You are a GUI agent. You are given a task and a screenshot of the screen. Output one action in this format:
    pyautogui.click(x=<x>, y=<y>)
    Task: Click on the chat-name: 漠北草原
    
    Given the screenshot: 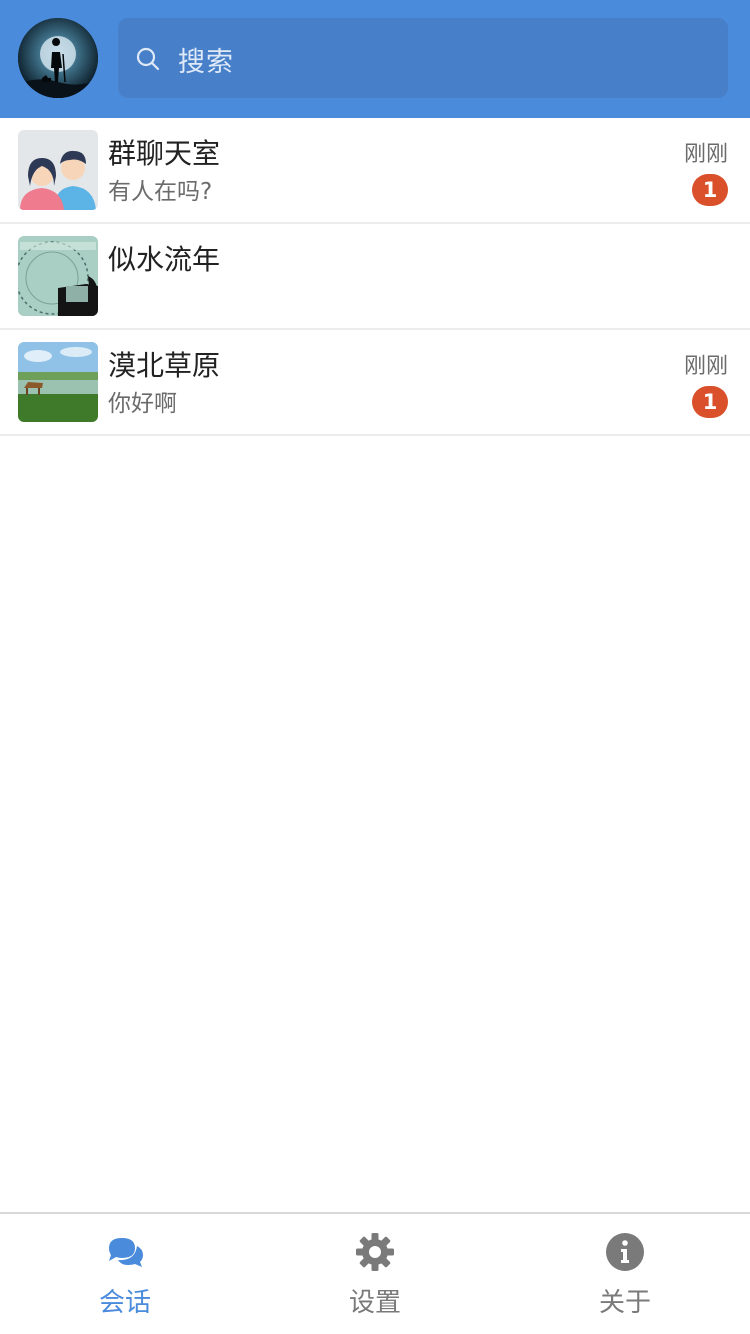 What is the action you would take?
    pyautogui.click(x=164, y=365)
    